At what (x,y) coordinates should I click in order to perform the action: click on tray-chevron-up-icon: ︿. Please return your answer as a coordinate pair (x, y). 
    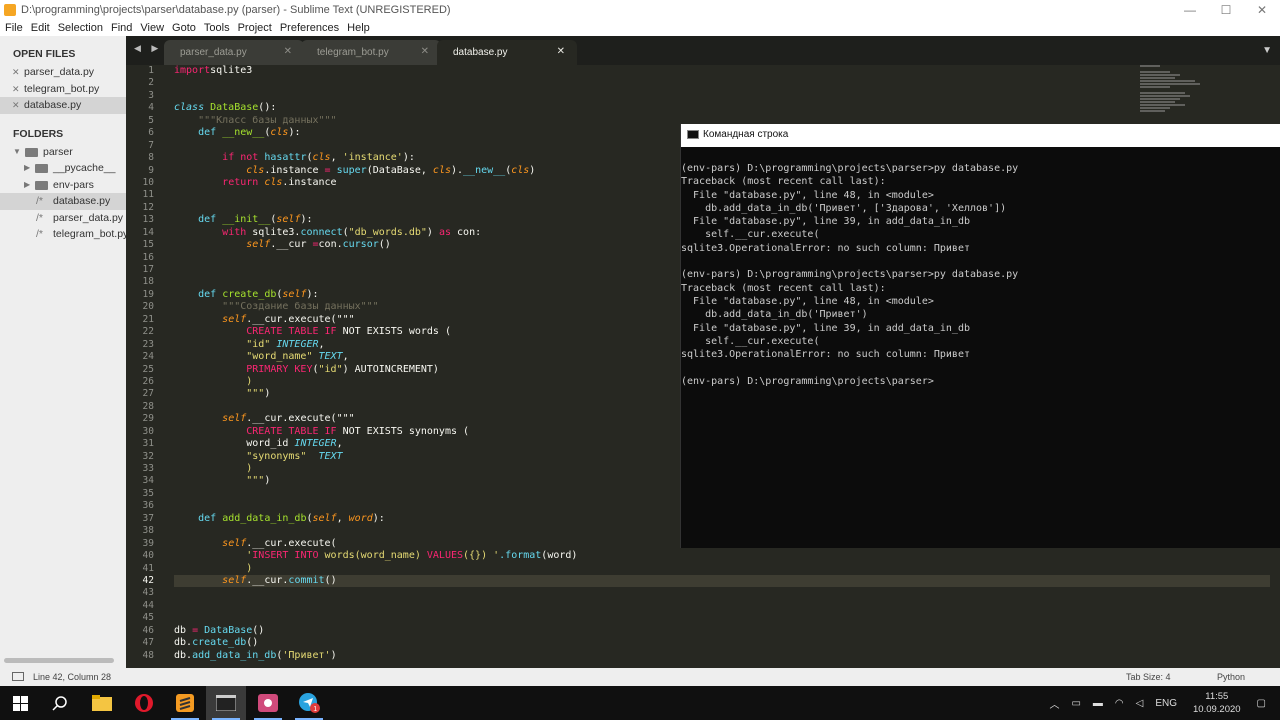
    Looking at the image, I should click on (1054, 703).